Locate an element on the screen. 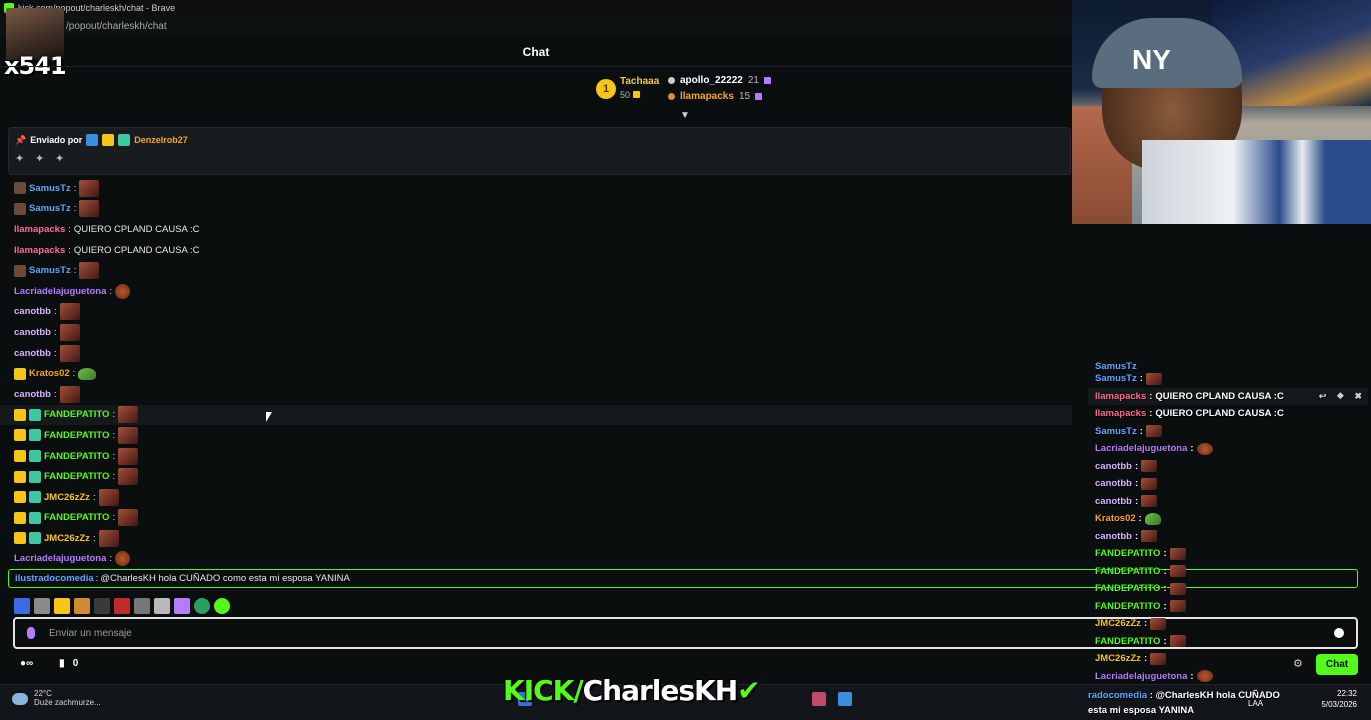  overlay-user: llamapacks is located at coordinates (1121, 414).